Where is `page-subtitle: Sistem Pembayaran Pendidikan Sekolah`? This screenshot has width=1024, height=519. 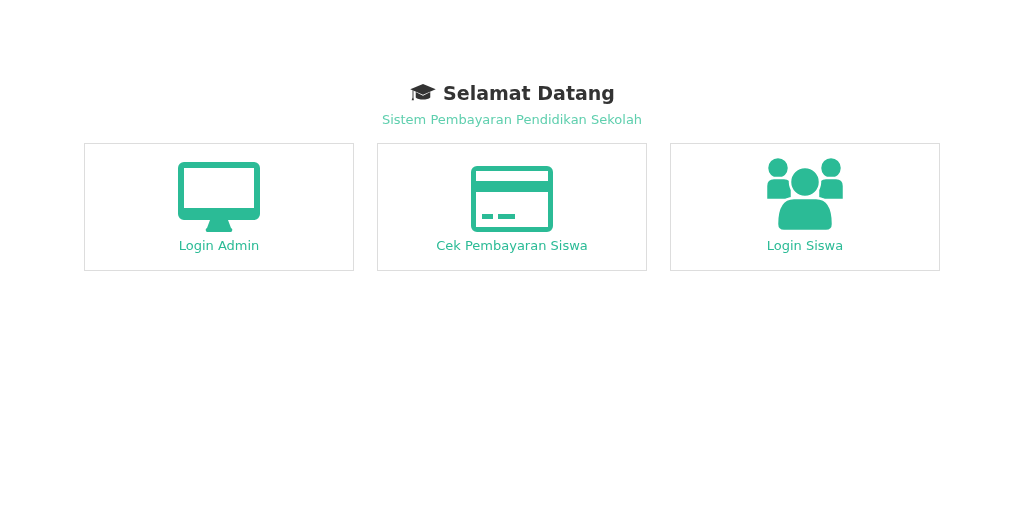
page-subtitle: Sistem Pembayaran Pendidikan Sekolah is located at coordinates (512, 119).